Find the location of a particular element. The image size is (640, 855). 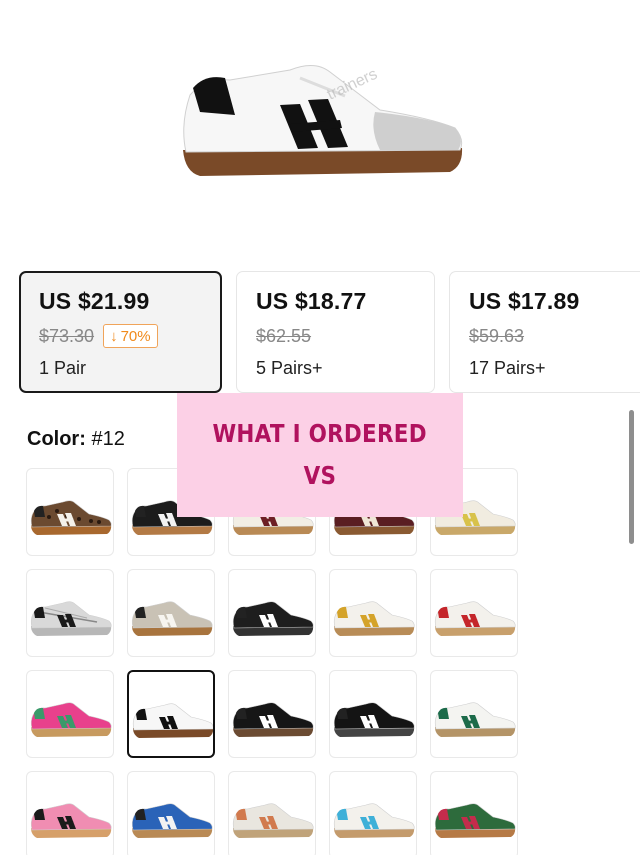

caption-line-2: VS is located at coordinates (320, 475).